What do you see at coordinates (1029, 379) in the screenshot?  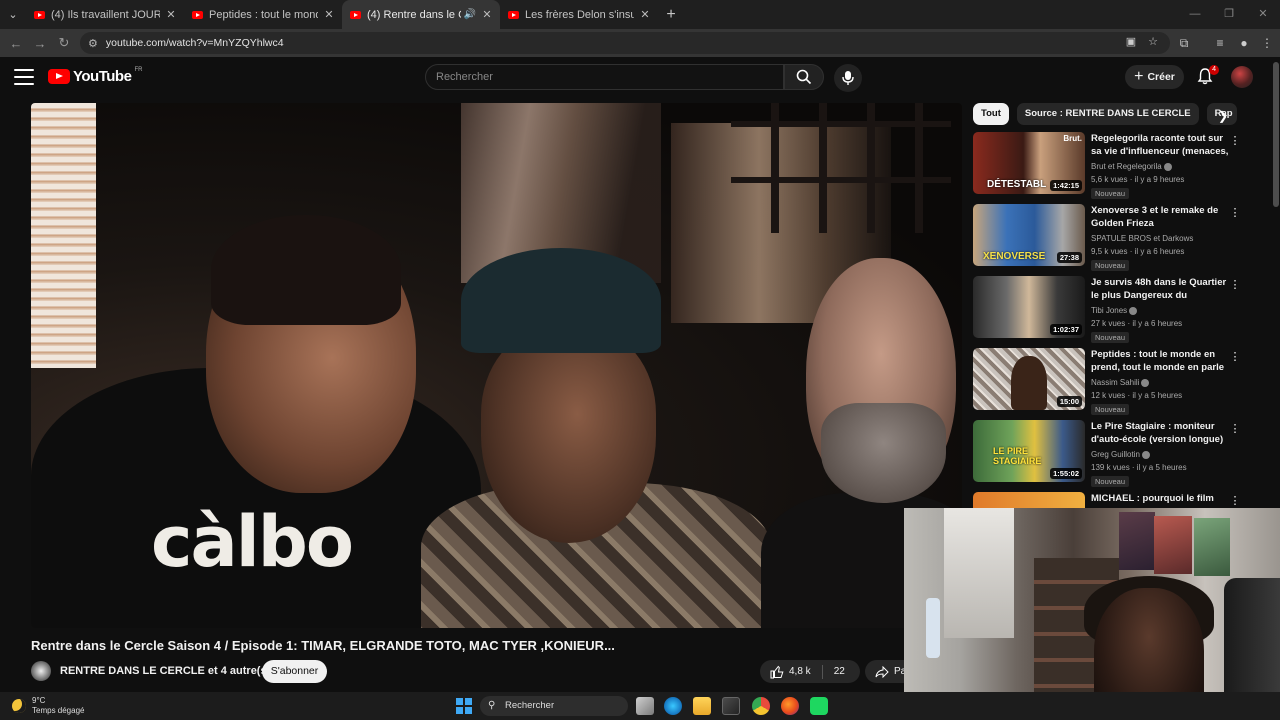 I see `video-thumbnail: 15:00` at bounding box center [1029, 379].